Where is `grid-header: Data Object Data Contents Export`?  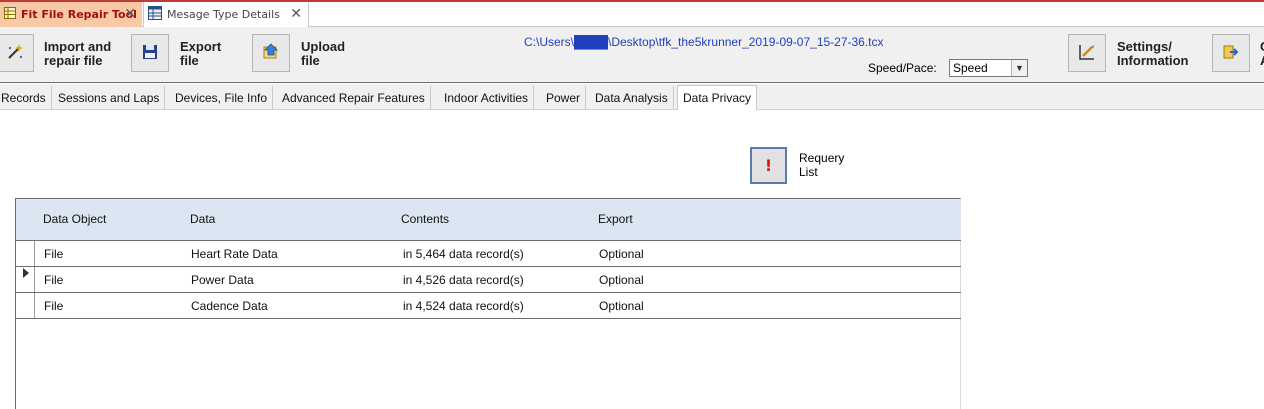 grid-header: Data Object Data Contents Export is located at coordinates (488, 220).